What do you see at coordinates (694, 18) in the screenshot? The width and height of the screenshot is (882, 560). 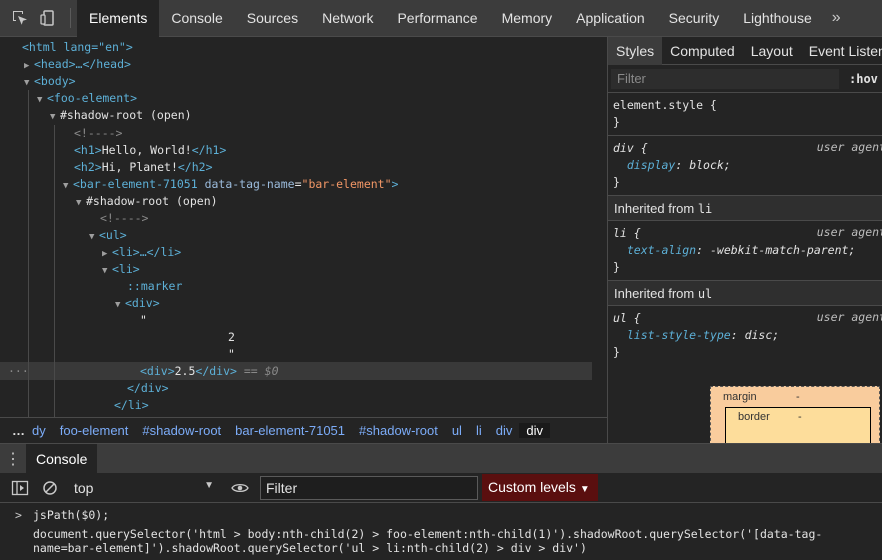 I see `tab-security: Security` at bounding box center [694, 18].